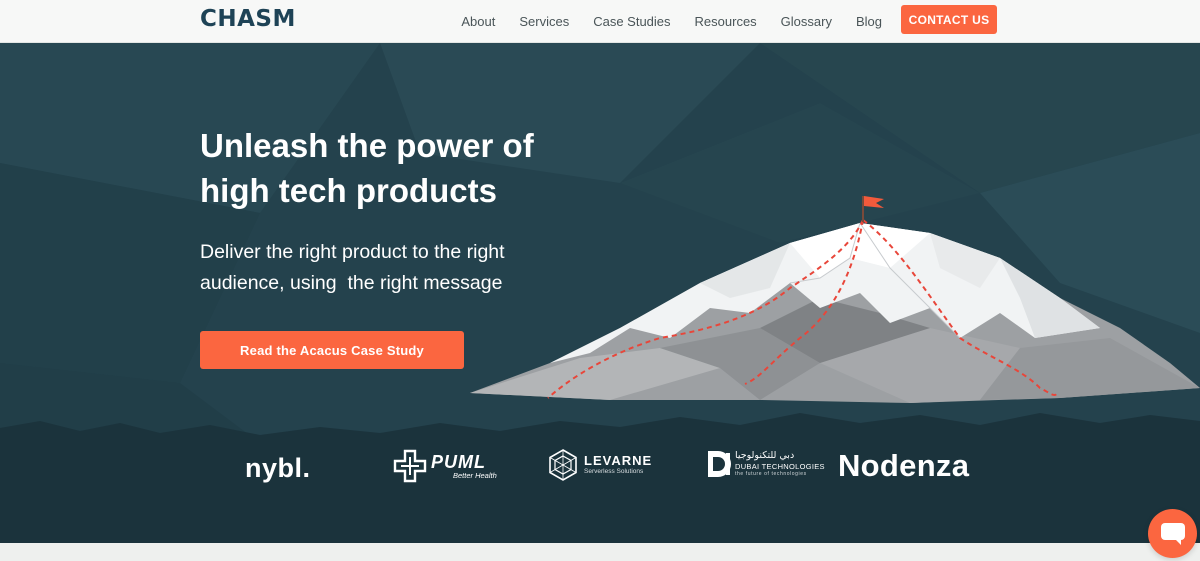 The image size is (1200, 561). Describe the element at coordinates (352, 252) in the screenshot. I see `hero-subtitle-line-1: Deliver the right product to the right` at that location.